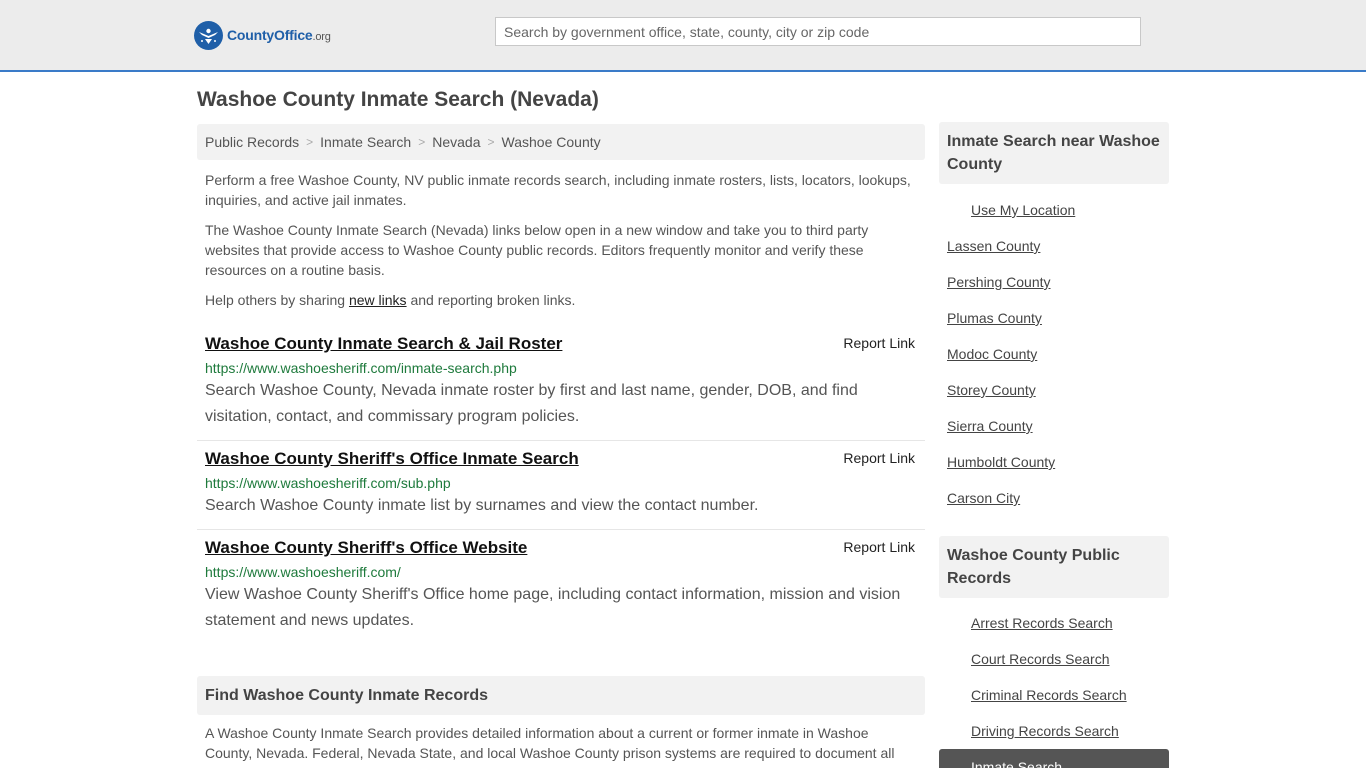 This screenshot has width=1366, height=768. What do you see at coordinates (561, 695) in the screenshot?
I see `find-records-heading: Find Washoe County Inmate Records` at bounding box center [561, 695].